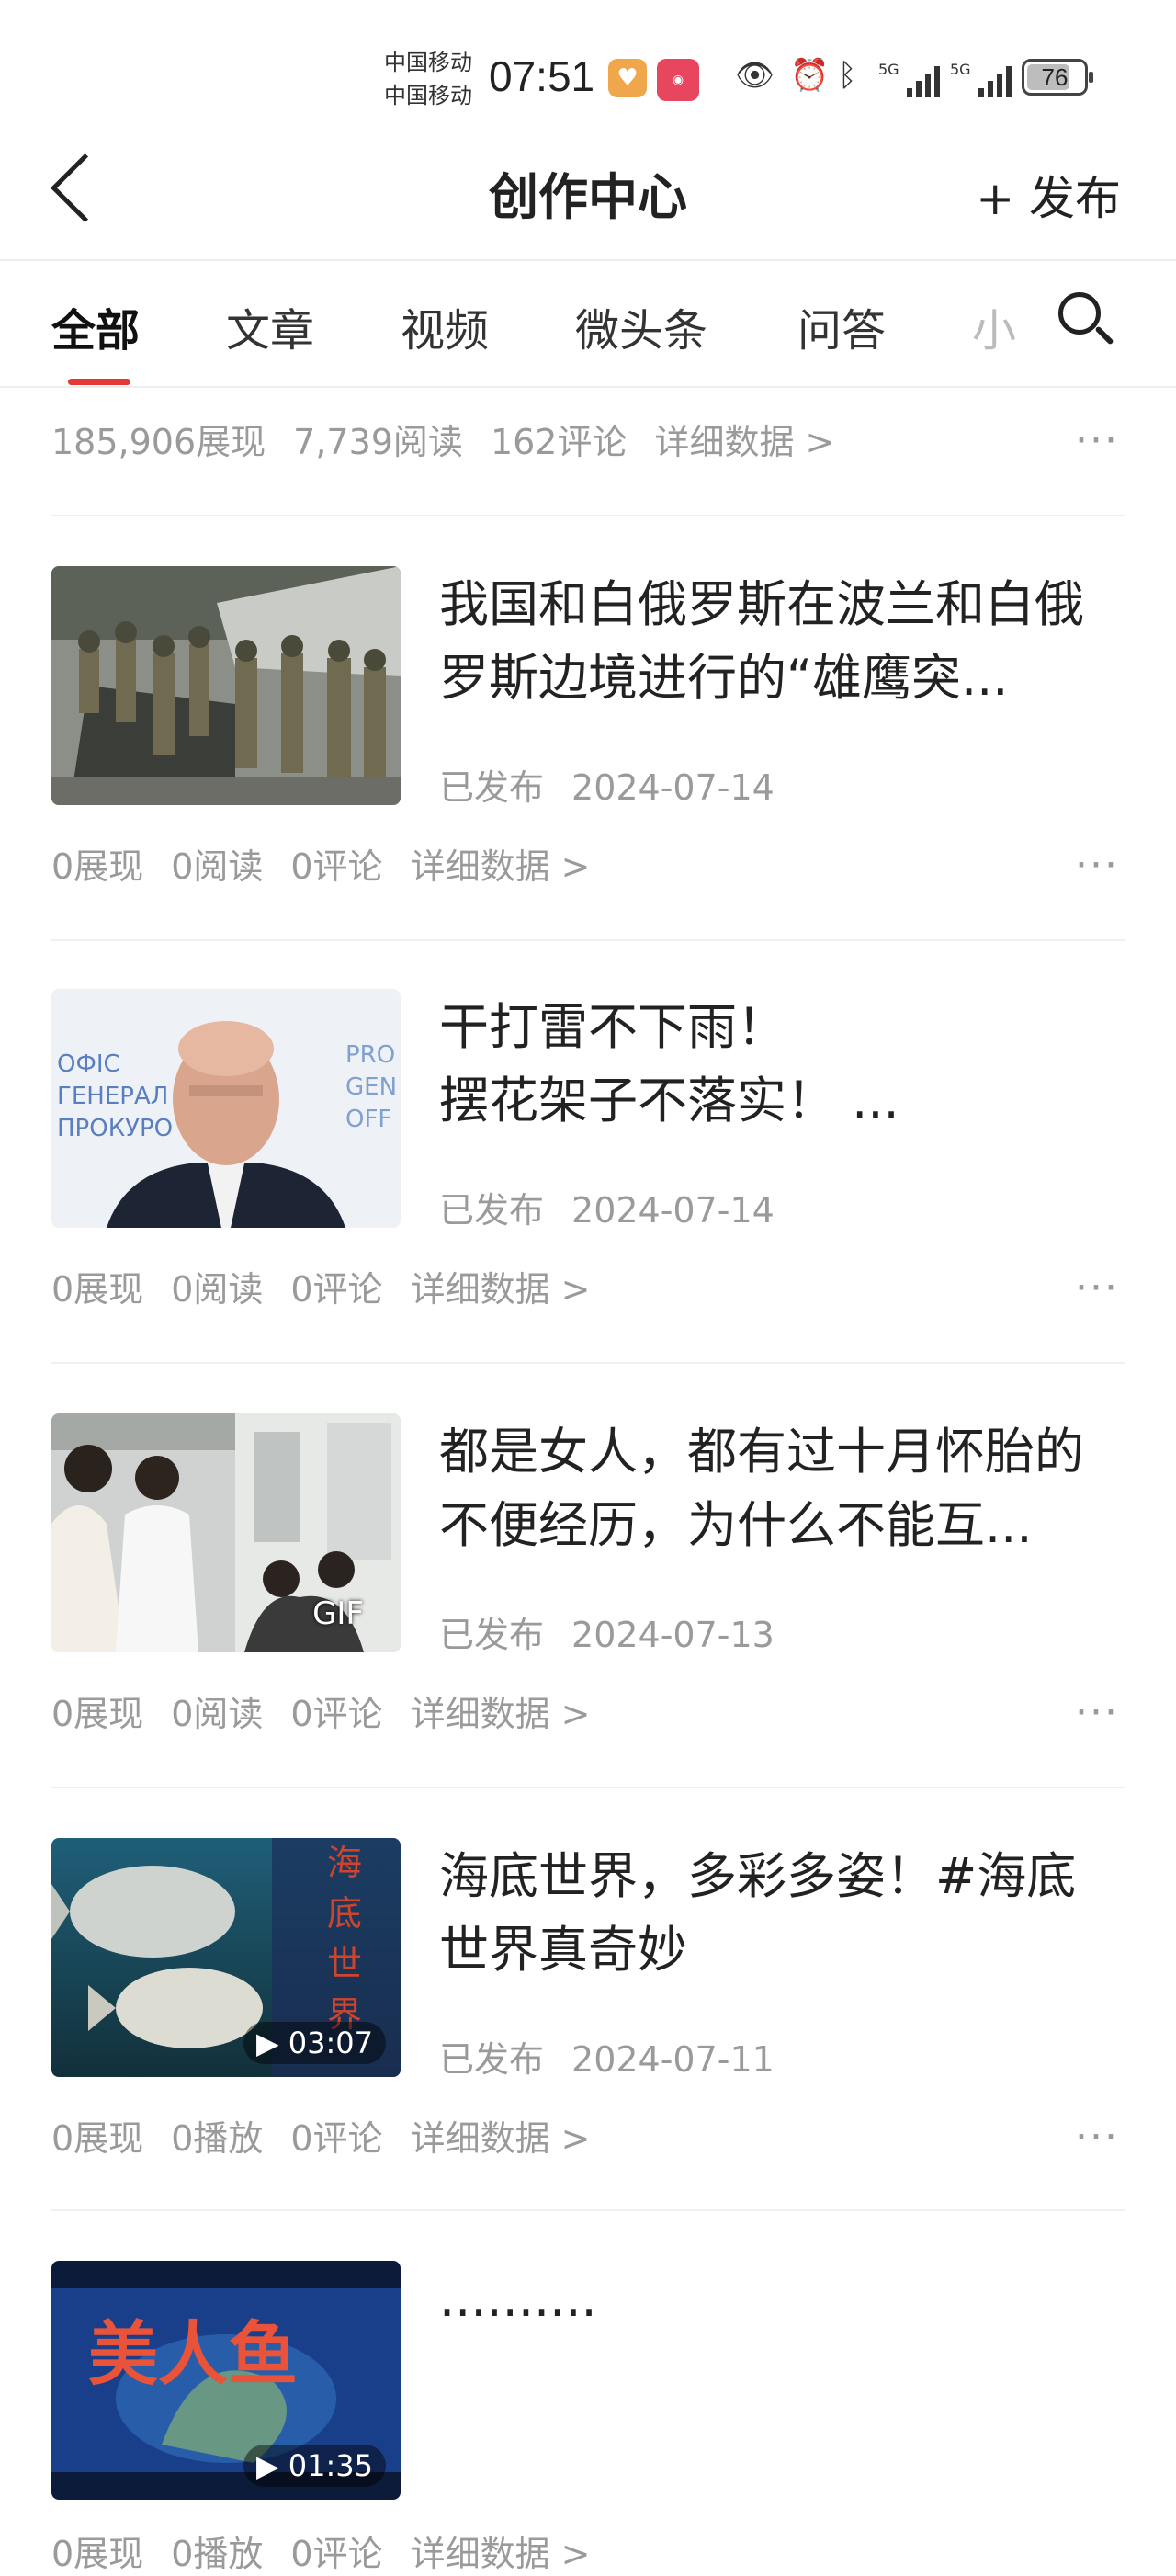  I want to click on tab-article: 文章, so click(270, 326).